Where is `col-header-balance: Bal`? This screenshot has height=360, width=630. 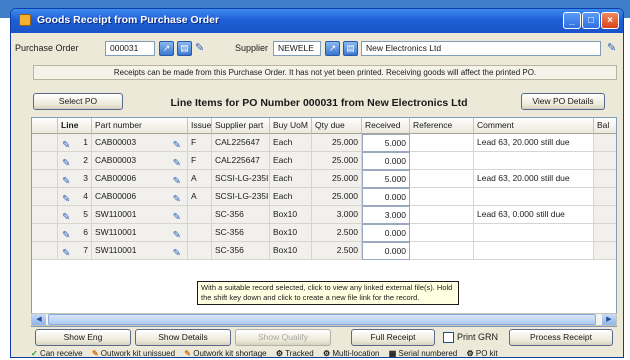 col-header-balance: Bal is located at coordinates (605, 126).